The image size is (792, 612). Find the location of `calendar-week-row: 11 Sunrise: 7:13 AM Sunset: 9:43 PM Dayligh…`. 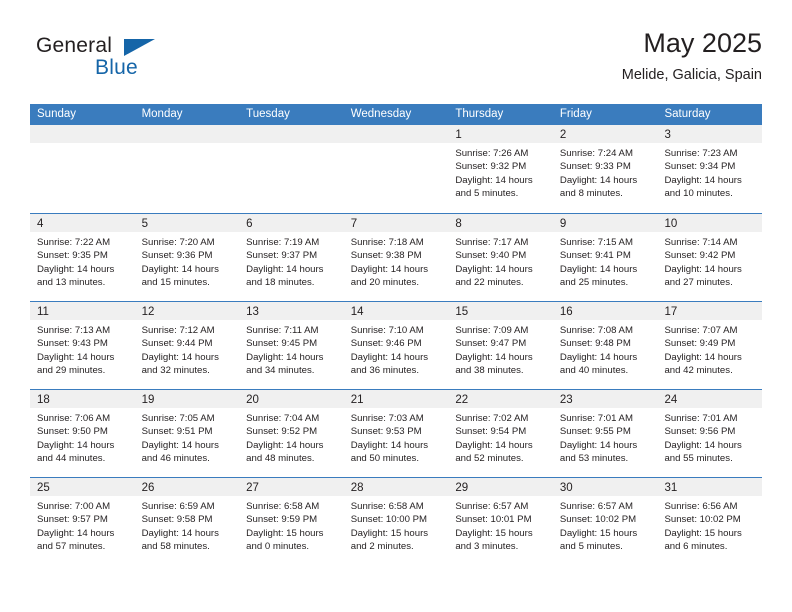

calendar-week-row: 11 Sunrise: 7:13 AM Sunset: 9:43 PM Dayligh… is located at coordinates (396, 345).